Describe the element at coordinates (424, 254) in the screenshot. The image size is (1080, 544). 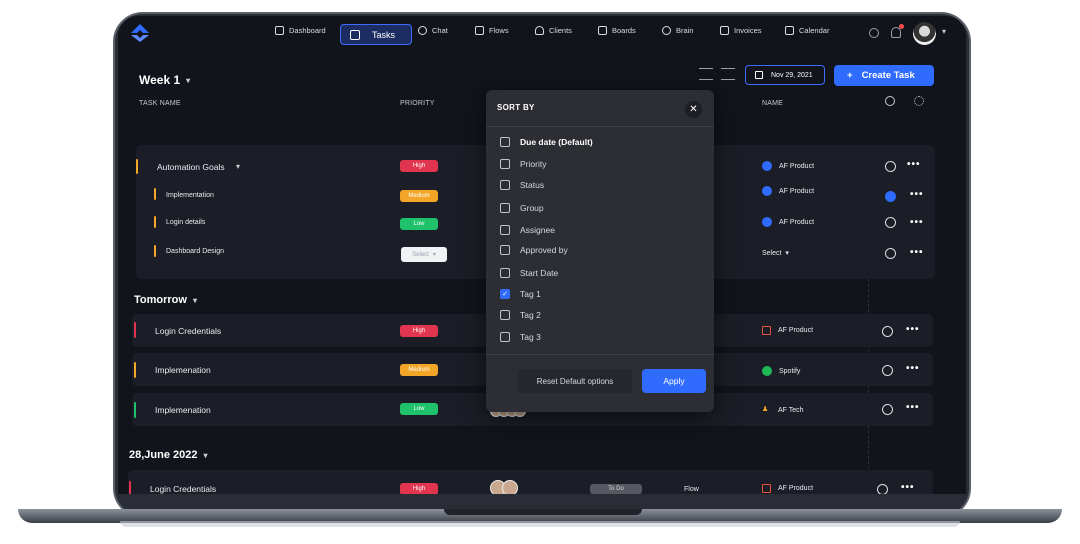
I see `priority-select: Select ▾` at that location.